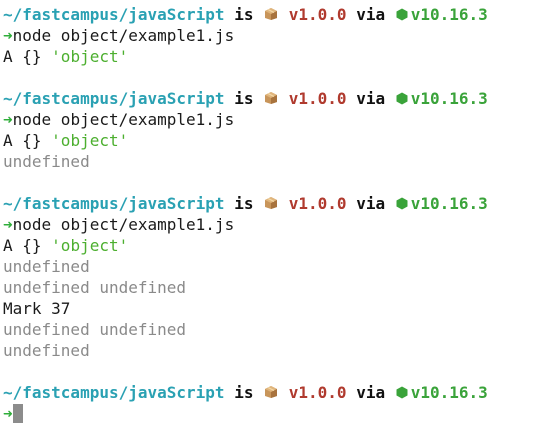 The image size is (559, 434). Describe the element at coordinates (37, 308) in the screenshot. I see `output-text: Mark 37` at that location.